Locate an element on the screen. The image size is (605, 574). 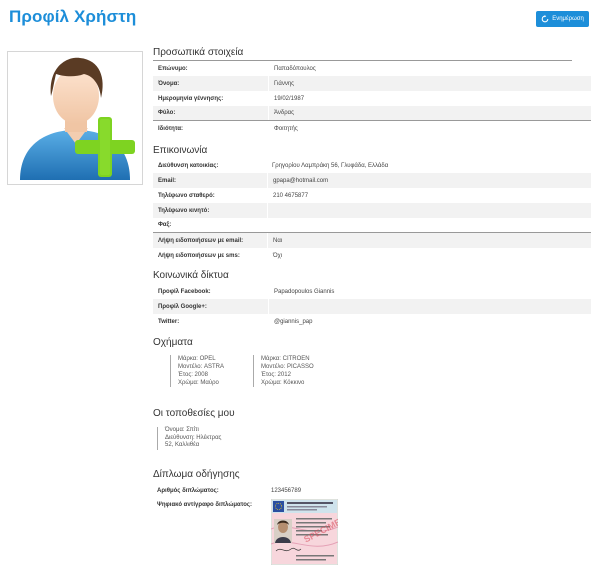
vehicle-color: Χρώμα: Μαύρο is located at coordinates (198, 383).